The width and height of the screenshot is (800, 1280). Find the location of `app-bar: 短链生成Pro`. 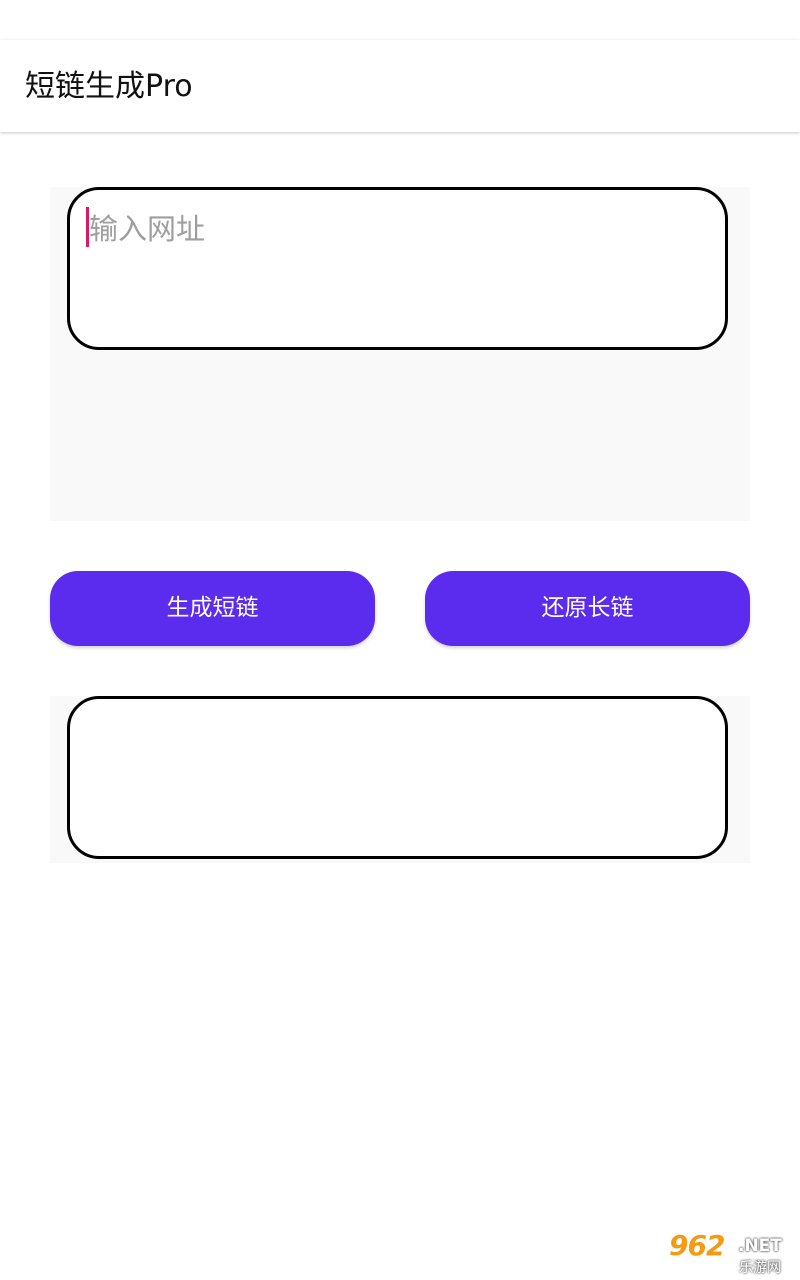

app-bar: 短链生成Pro is located at coordinates (400, 86).